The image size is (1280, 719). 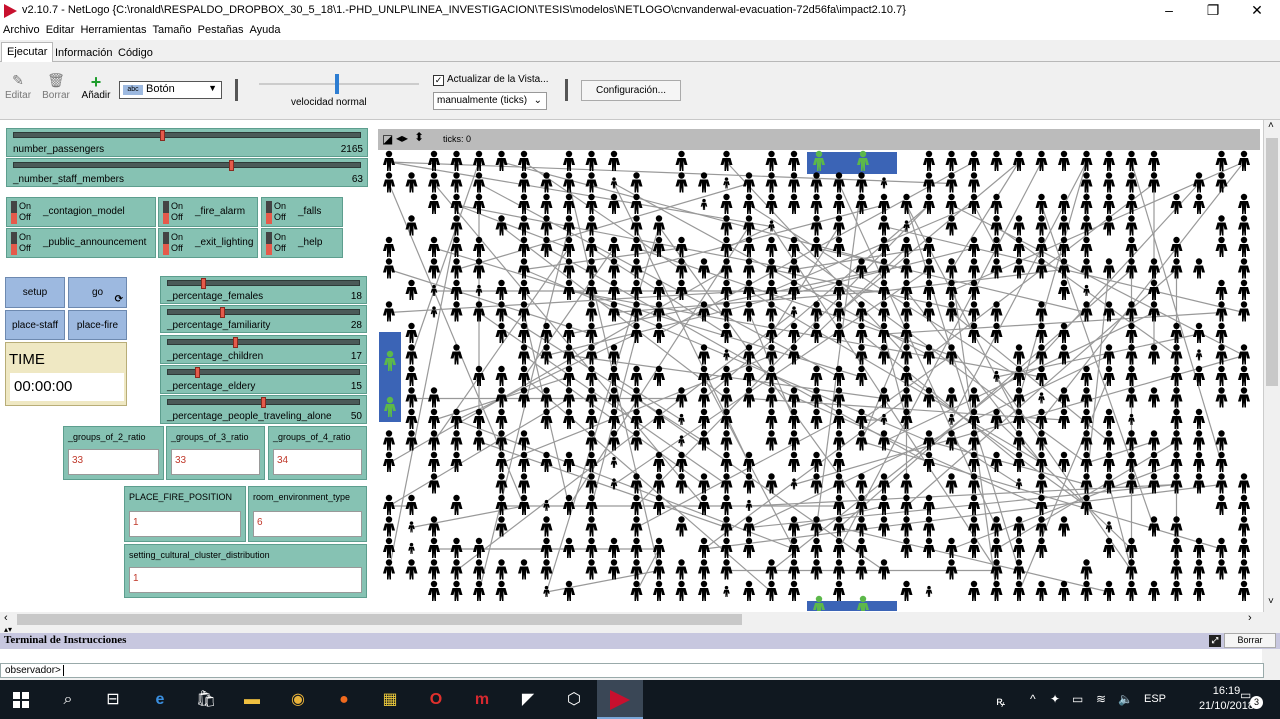 I want to click on zoom-icon: ◪, so click(x=387, y=139).